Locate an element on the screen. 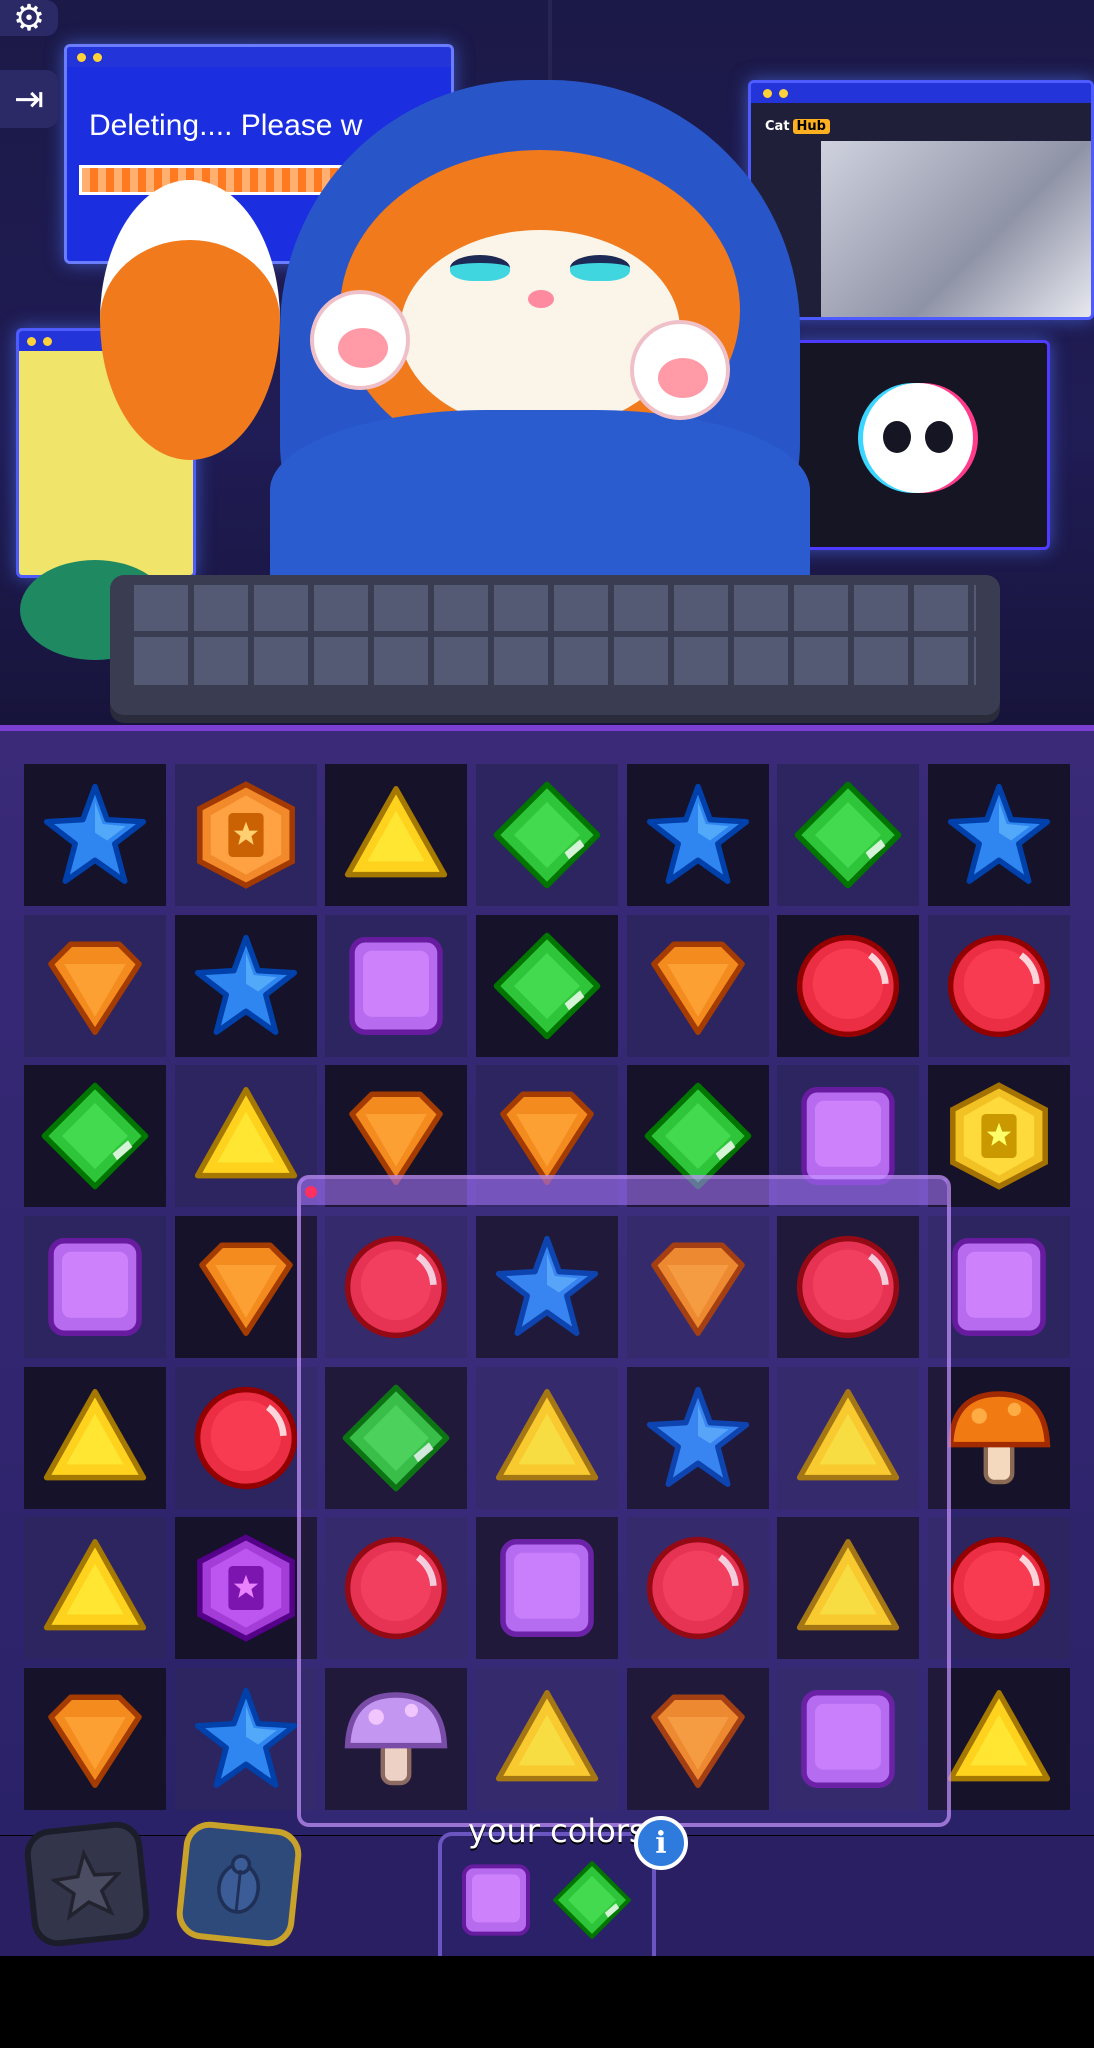  board-cell-r1-c3 is located at coordinates (396, 835).